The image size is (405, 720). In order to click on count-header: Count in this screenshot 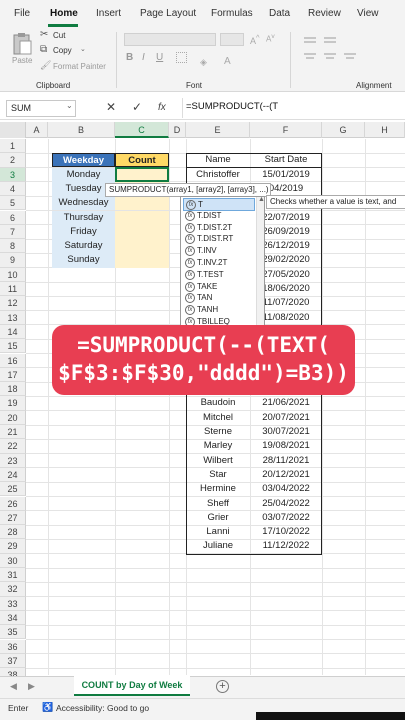, I will do `click(142, 160)`.